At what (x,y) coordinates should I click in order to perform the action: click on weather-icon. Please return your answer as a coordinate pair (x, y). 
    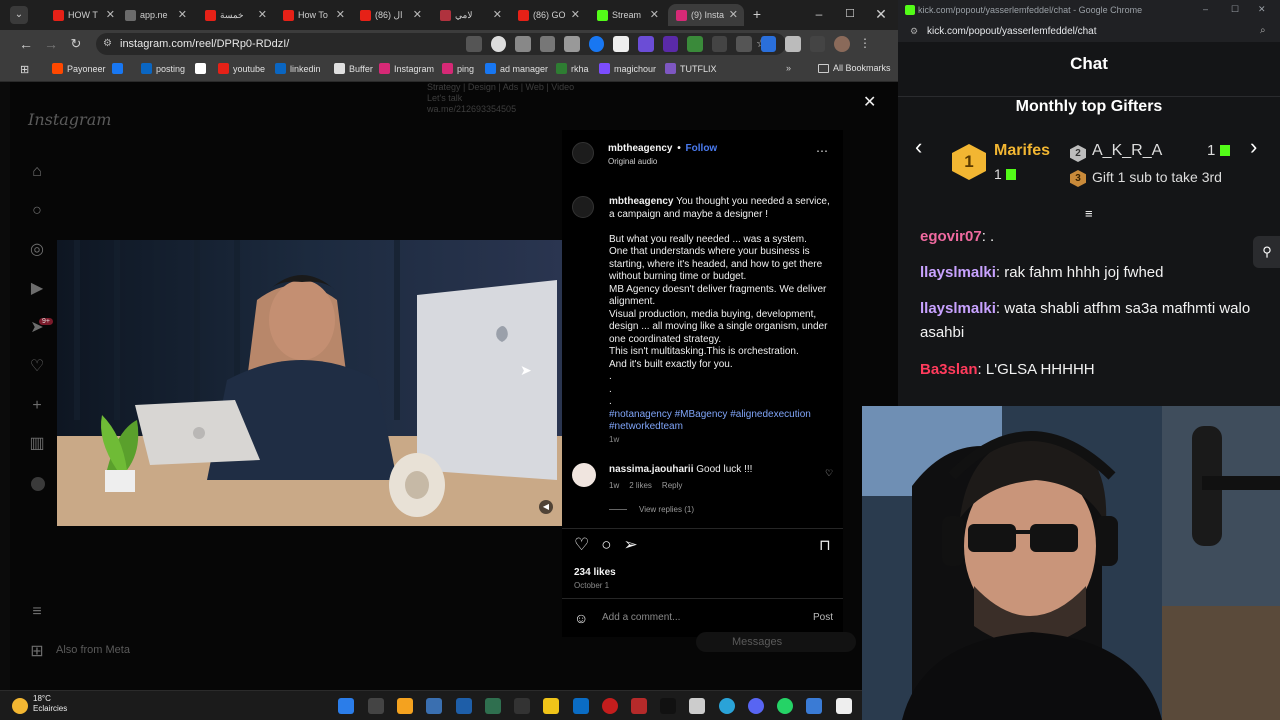
    Looking at the image, I should click on (20, 706).